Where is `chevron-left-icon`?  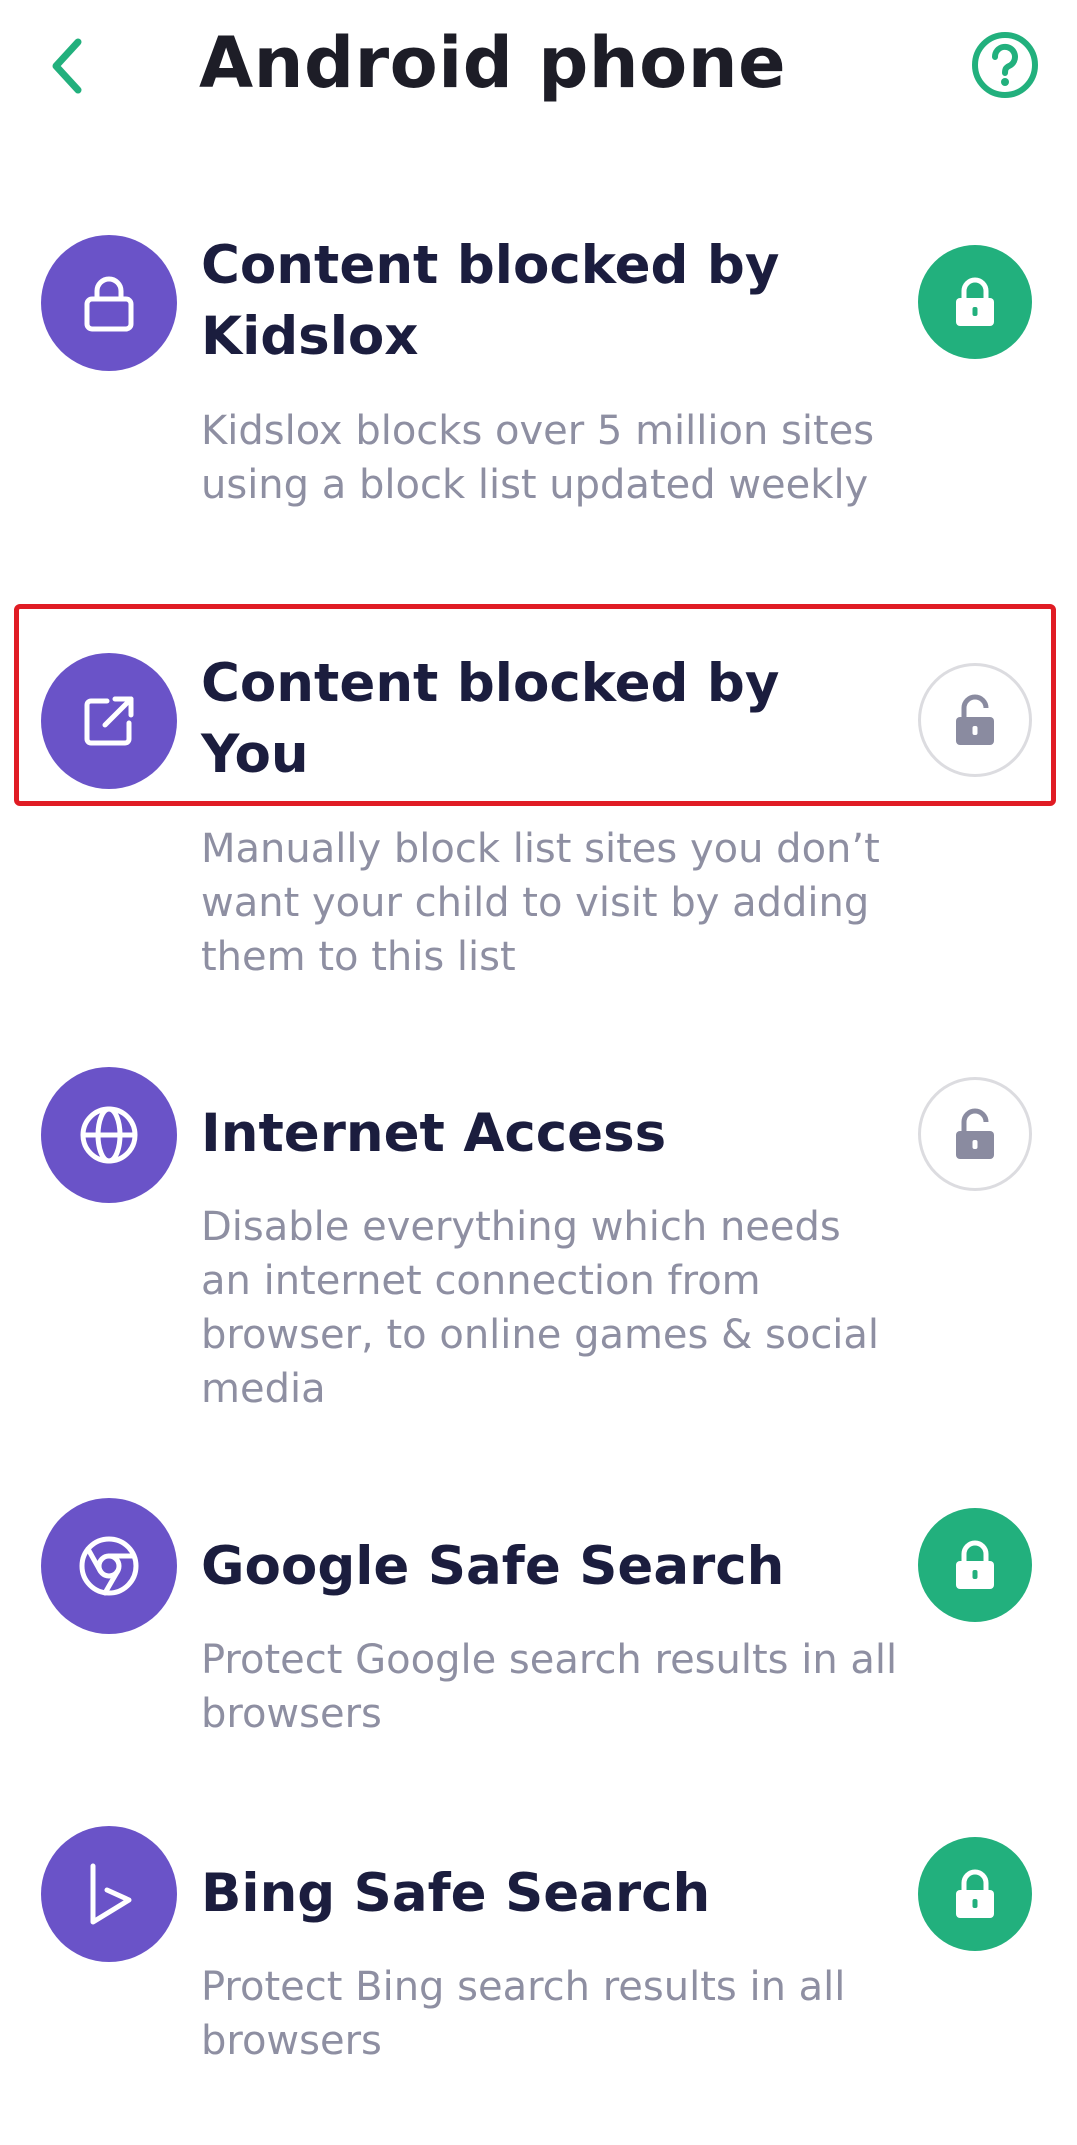 chevron-left-icon is located at coordinates (67, 66).